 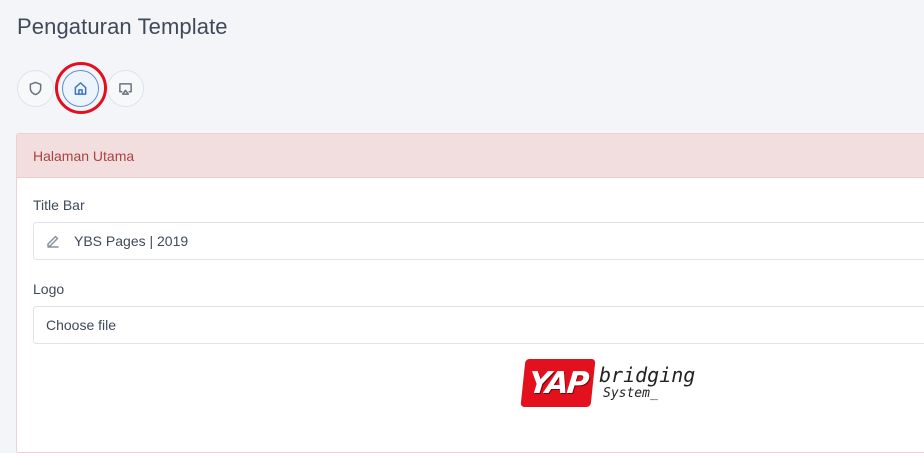 What do you see at coordinates (630, 393) in the screenshot?
I see `logo-line2: System_` at bounding box center [630, 393].